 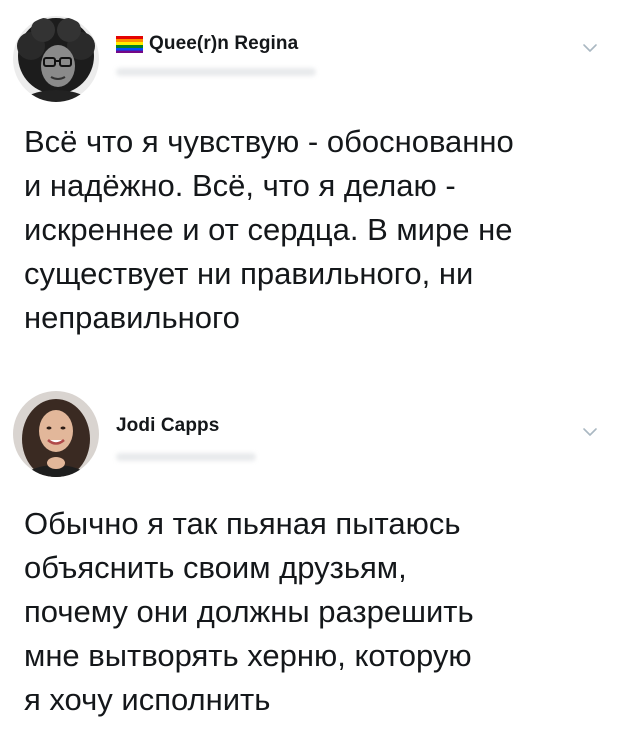 What do you see at coordinates (223, 44) in the screenshot?
I see `display-name: Quee(r)n Regina` at bounding box center [223, 44].